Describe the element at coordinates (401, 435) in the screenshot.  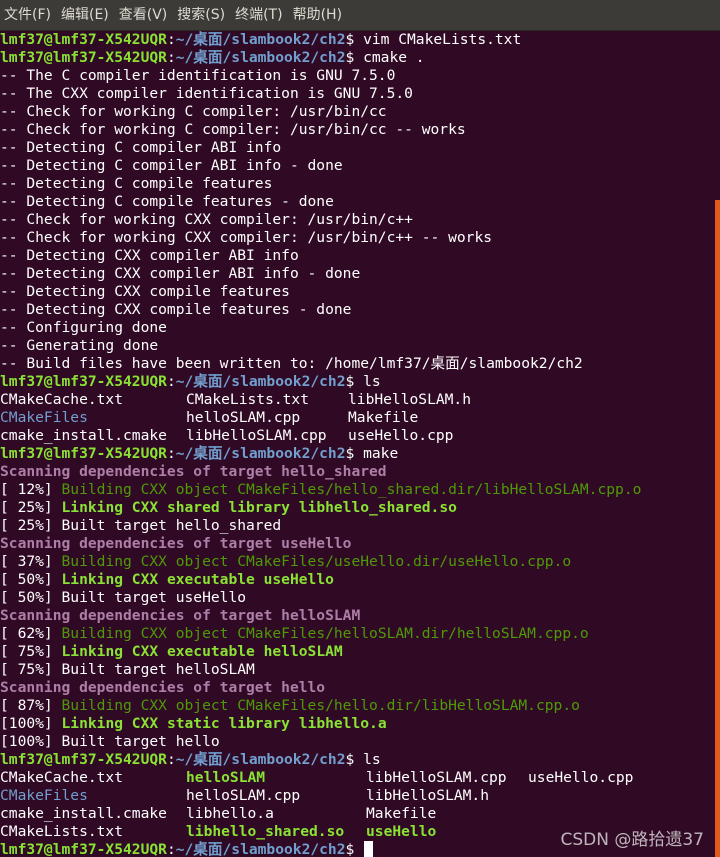
I see `ls-entry: useHello.cpp` at that location.